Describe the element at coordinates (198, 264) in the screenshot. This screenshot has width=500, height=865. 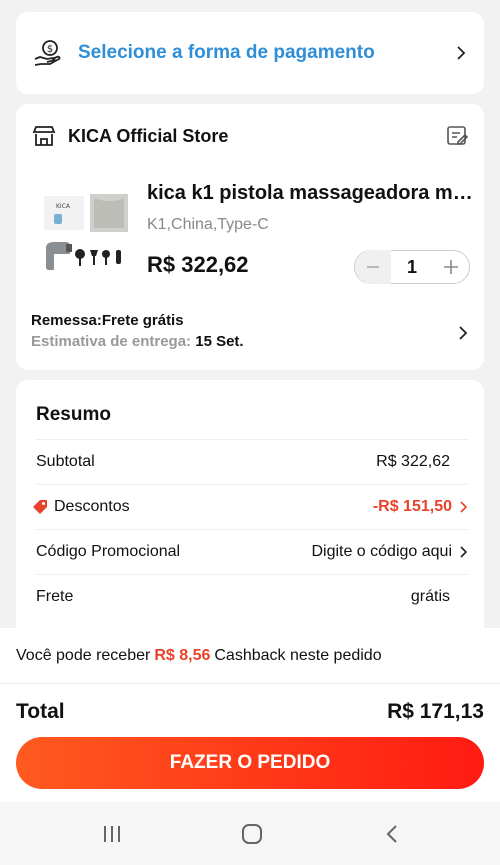
I see `product-price: R$ 322,62` at that location.